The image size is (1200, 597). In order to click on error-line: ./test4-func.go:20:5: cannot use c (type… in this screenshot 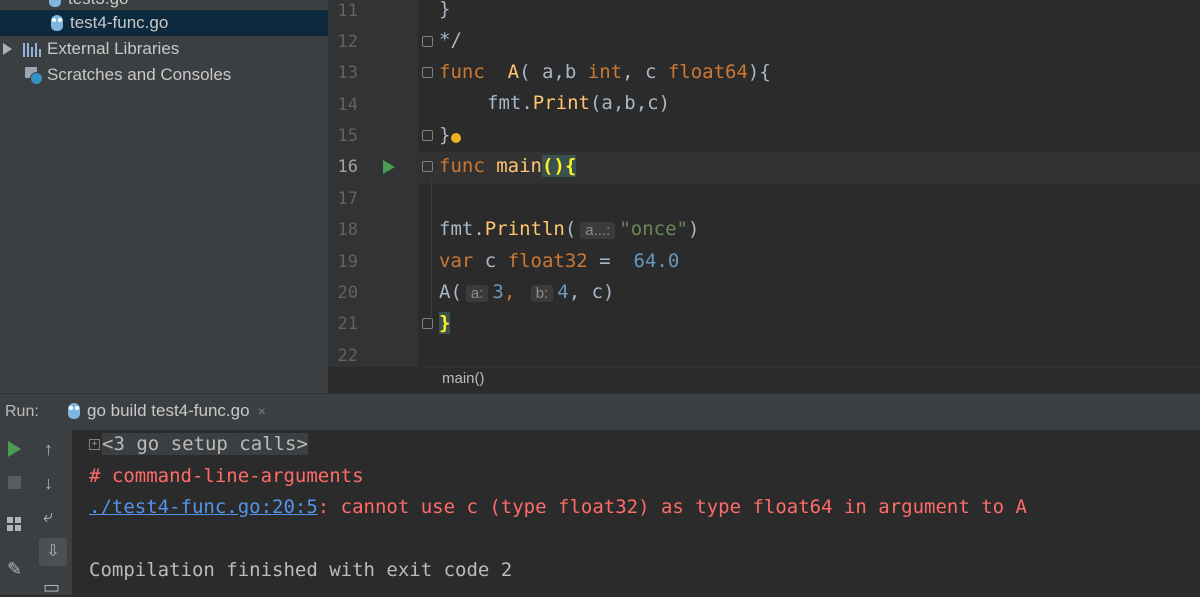, I will do `click(558, 507)`.